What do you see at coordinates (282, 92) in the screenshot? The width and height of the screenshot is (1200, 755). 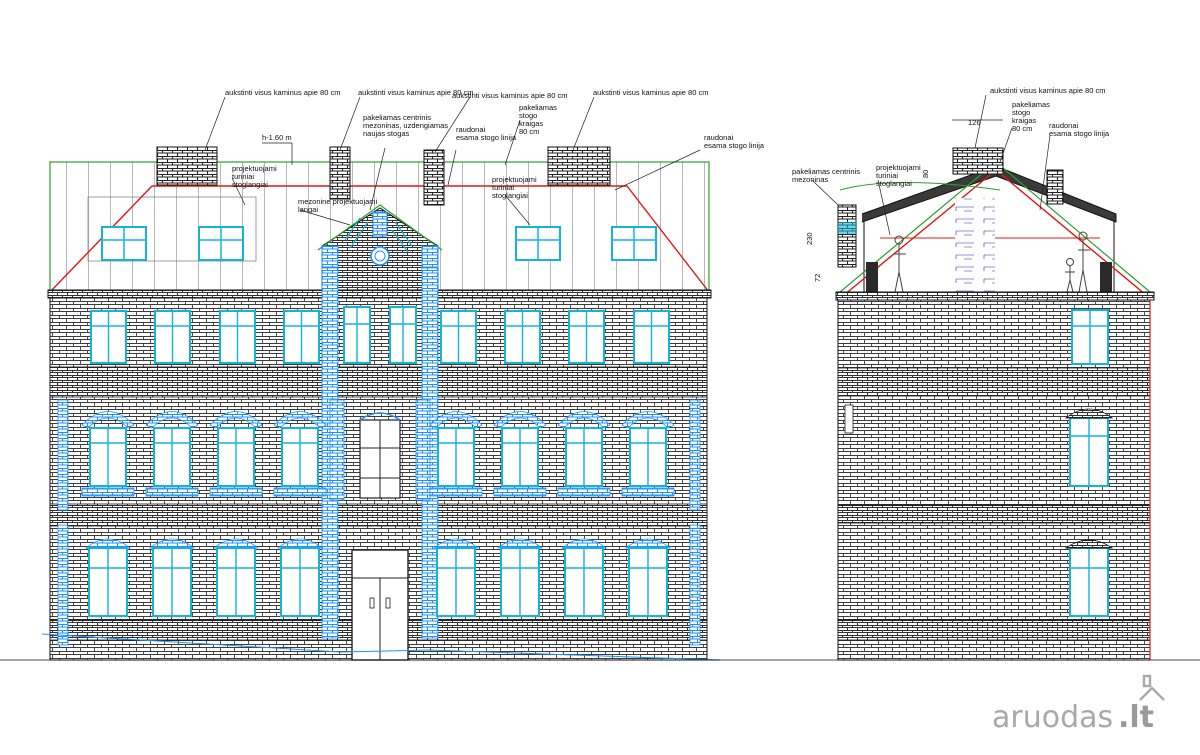 I see `note-chimney-left: aukstinti visus kaminus apie 80 cm` at bounding box center [282, 92].